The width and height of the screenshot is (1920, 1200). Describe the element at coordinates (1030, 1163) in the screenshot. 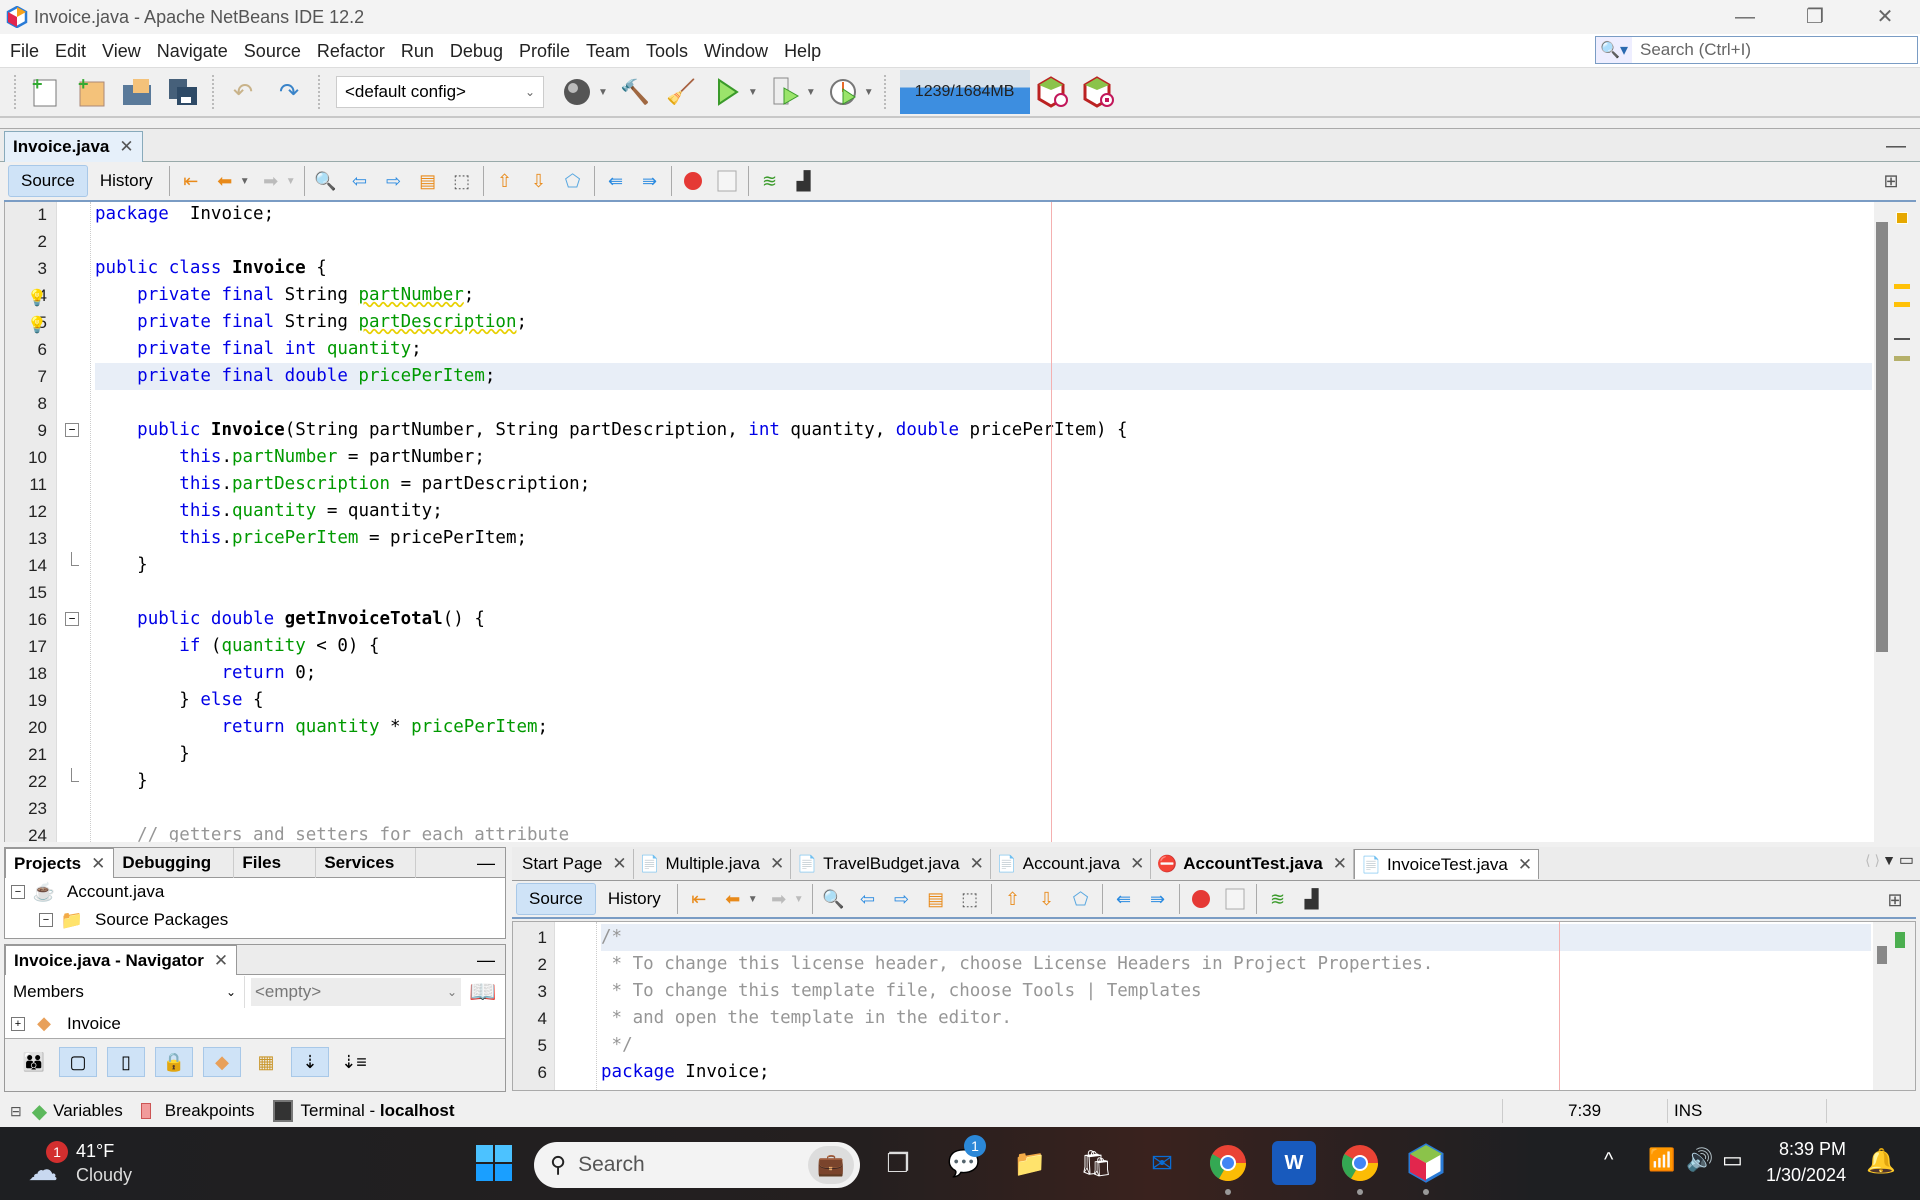

I see `file-explorer-icon: 📁` at that location.